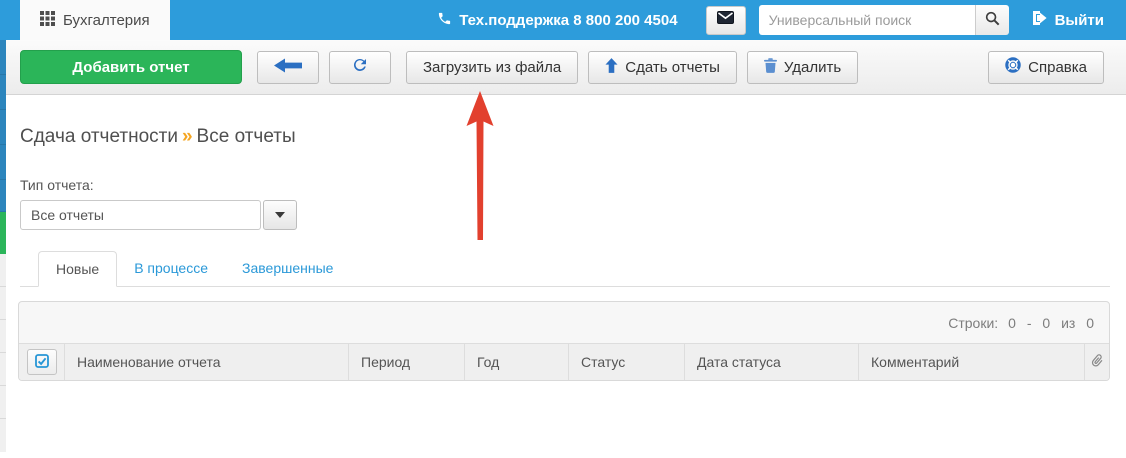 The image size is (1126, 458). I want to click on help-button: Справка, so click(1046, 67).